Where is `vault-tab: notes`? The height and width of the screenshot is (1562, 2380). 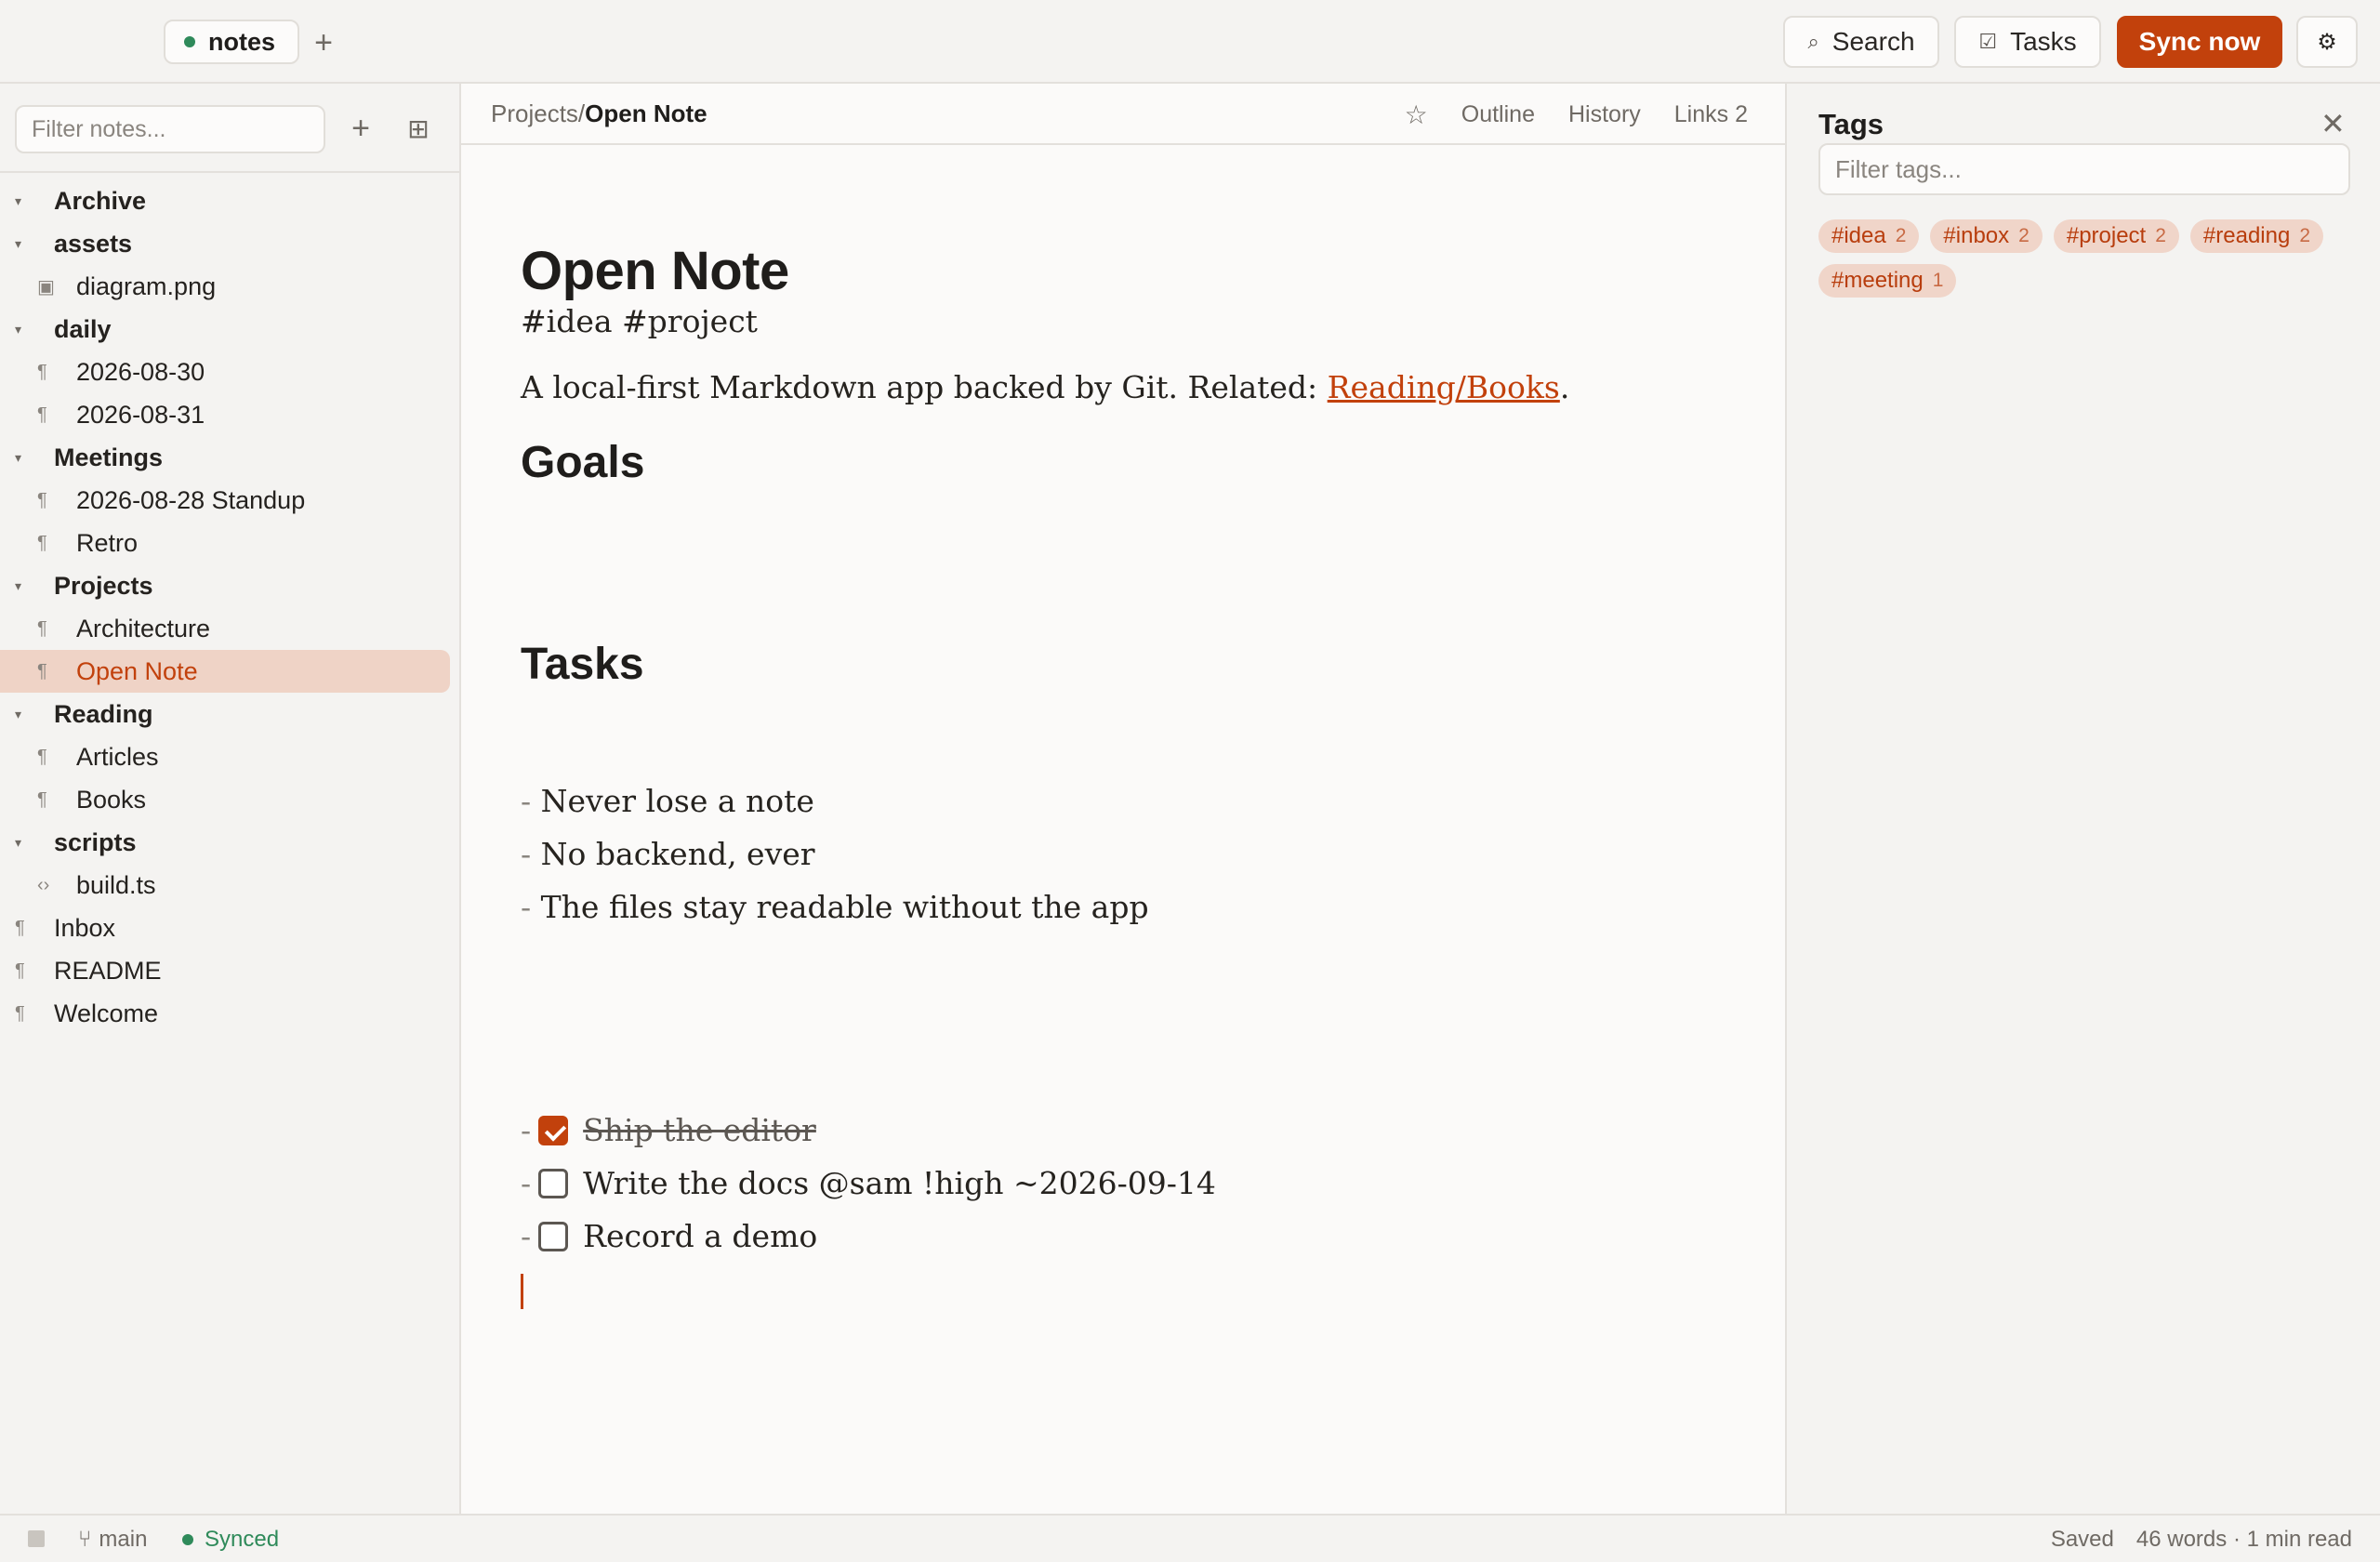 vault-tab: notes is located at coordinates (232, 42).